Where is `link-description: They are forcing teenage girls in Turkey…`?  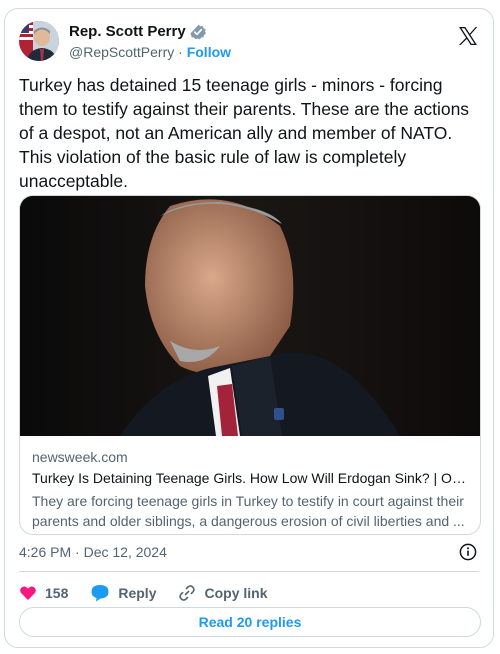
link-description: They are forcing teenage girls in Turkey… is located at coordinates (248, 511).